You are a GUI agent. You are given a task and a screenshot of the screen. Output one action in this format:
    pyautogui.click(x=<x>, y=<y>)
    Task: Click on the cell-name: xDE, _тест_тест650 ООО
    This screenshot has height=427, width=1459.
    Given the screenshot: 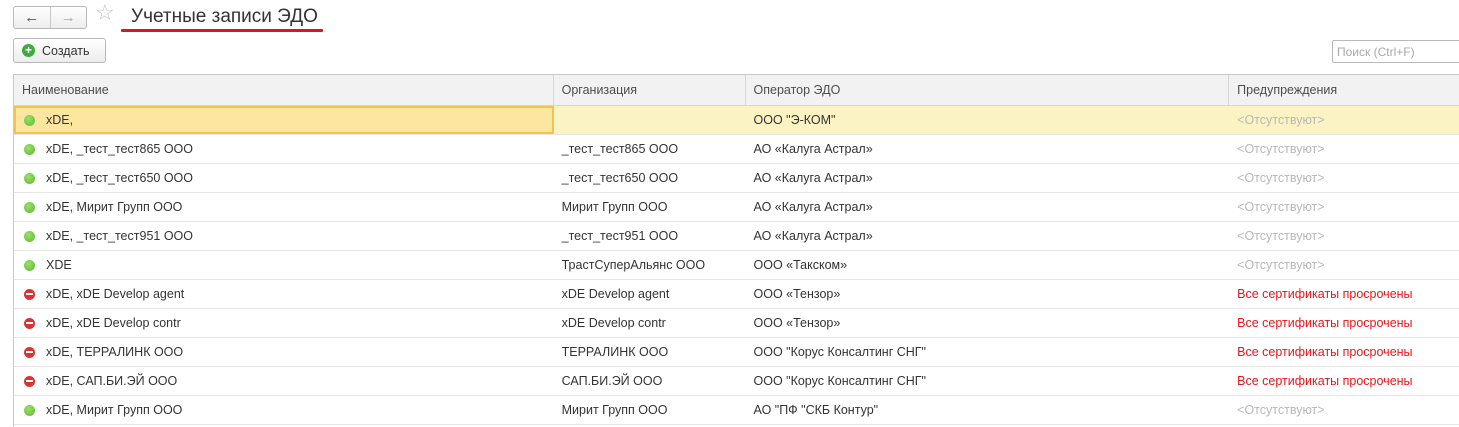 What is the action you would take?
    pyautogui.click(x=284, y=178)
    